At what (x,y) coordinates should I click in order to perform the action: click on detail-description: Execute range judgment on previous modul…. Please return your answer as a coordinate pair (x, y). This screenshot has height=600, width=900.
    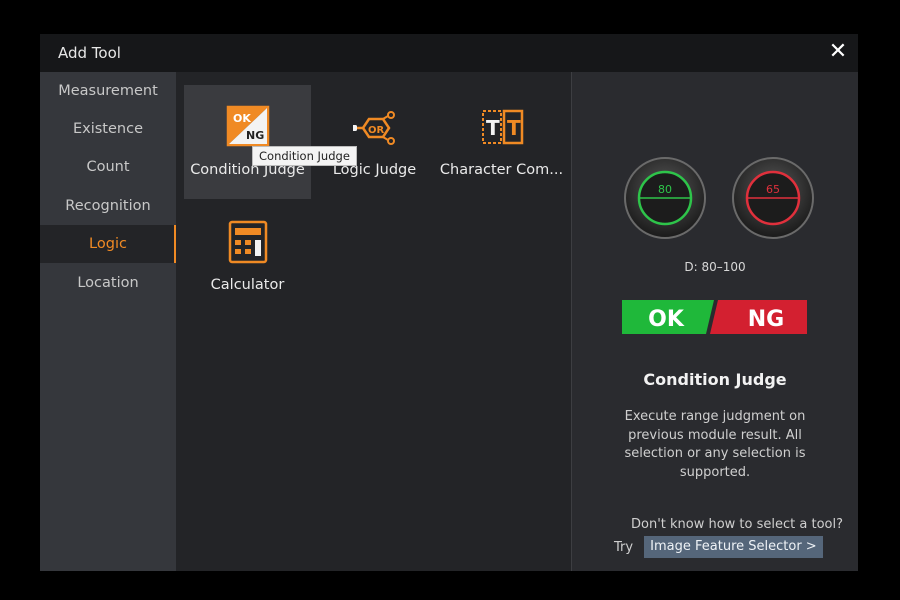
    Looking at the image, I should click on (715, 444).